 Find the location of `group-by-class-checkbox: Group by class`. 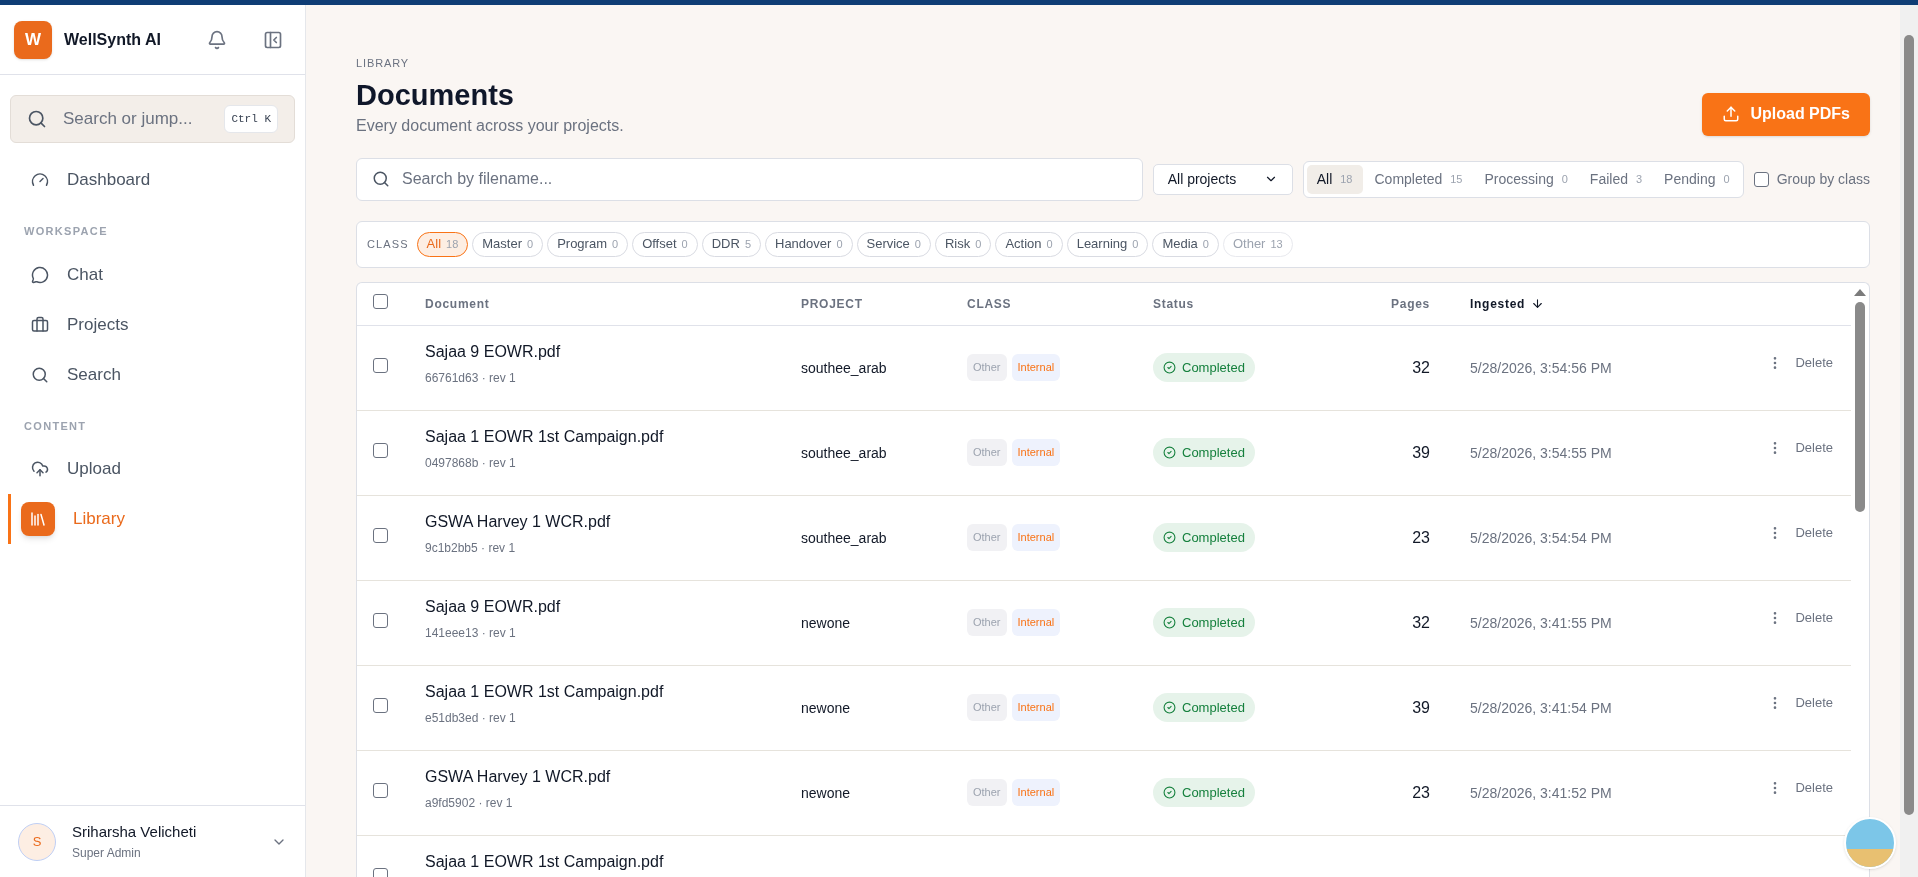

group-by-class-checkbox: Group by class is located at coordinates (1811, 179).